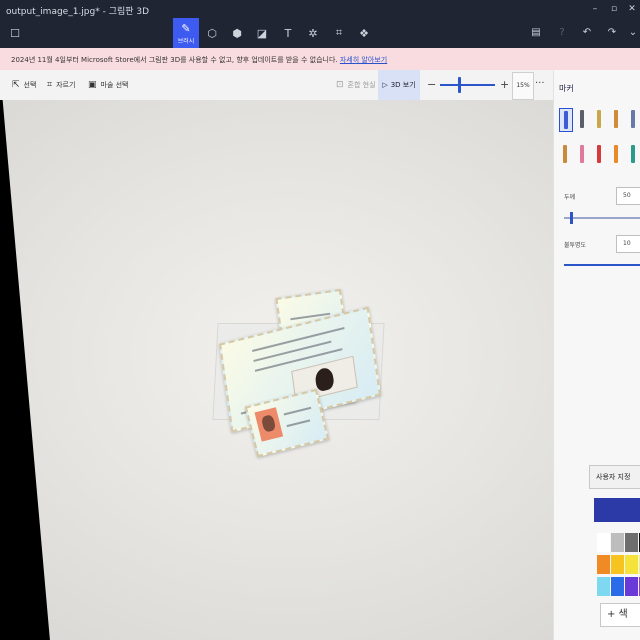 The width and height of the screenshot is (640, 640). I want to click on tab-2d-shapes: ⬡, so click(212, 33).